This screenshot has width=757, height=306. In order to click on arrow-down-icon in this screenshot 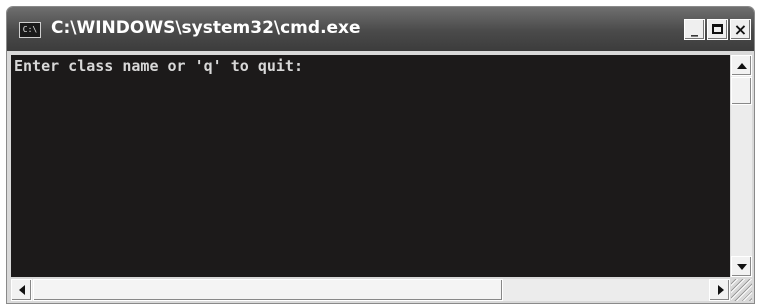, I will do `click(742, 267)`.